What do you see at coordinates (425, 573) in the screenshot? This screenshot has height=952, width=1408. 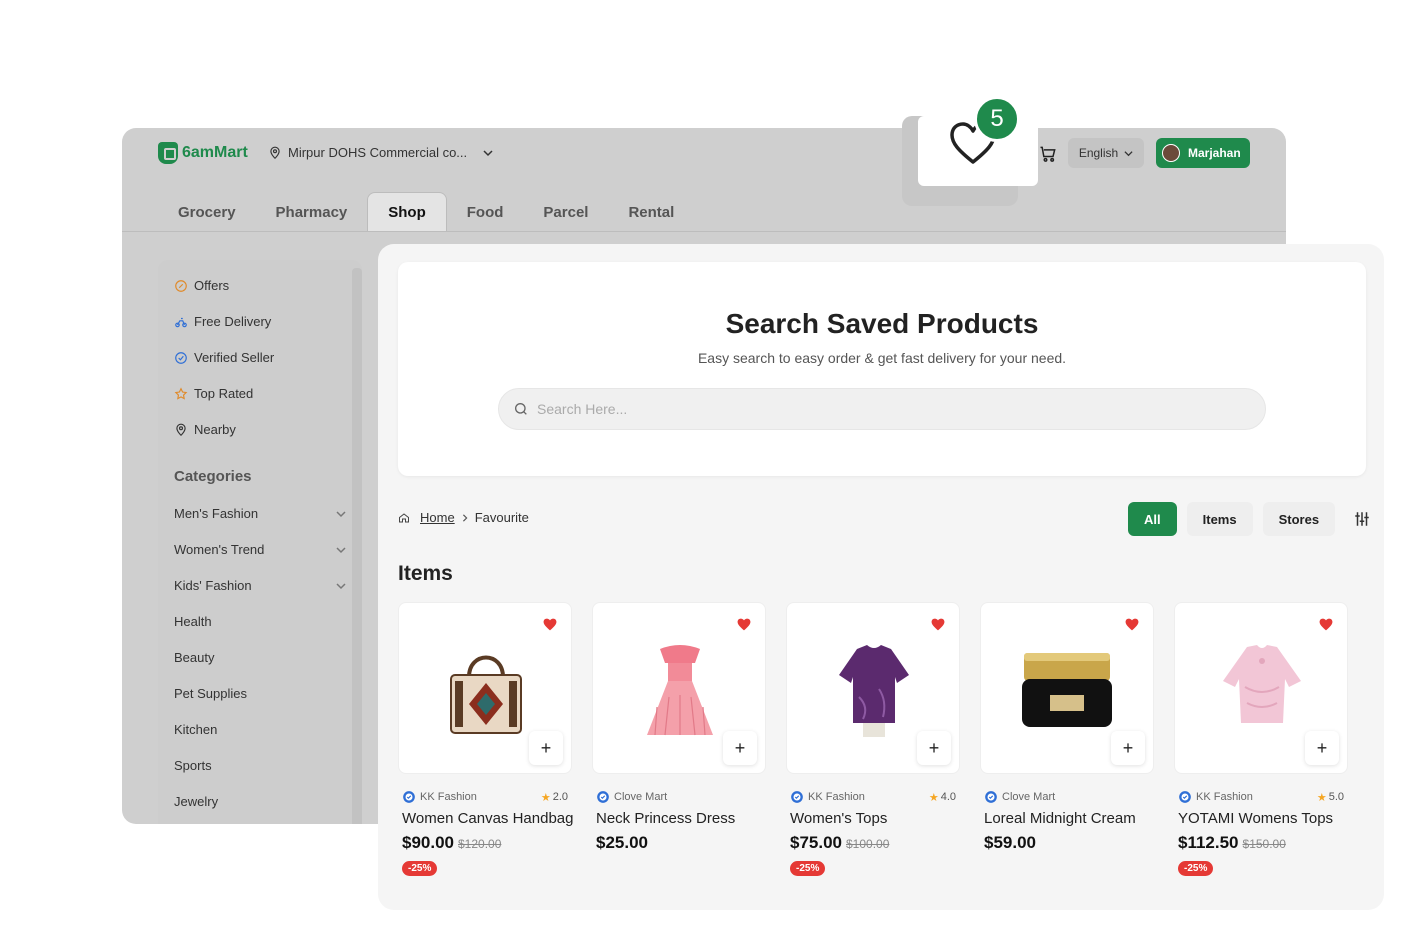 I see `items-section-title: Items` at bounding box center [425, 573].